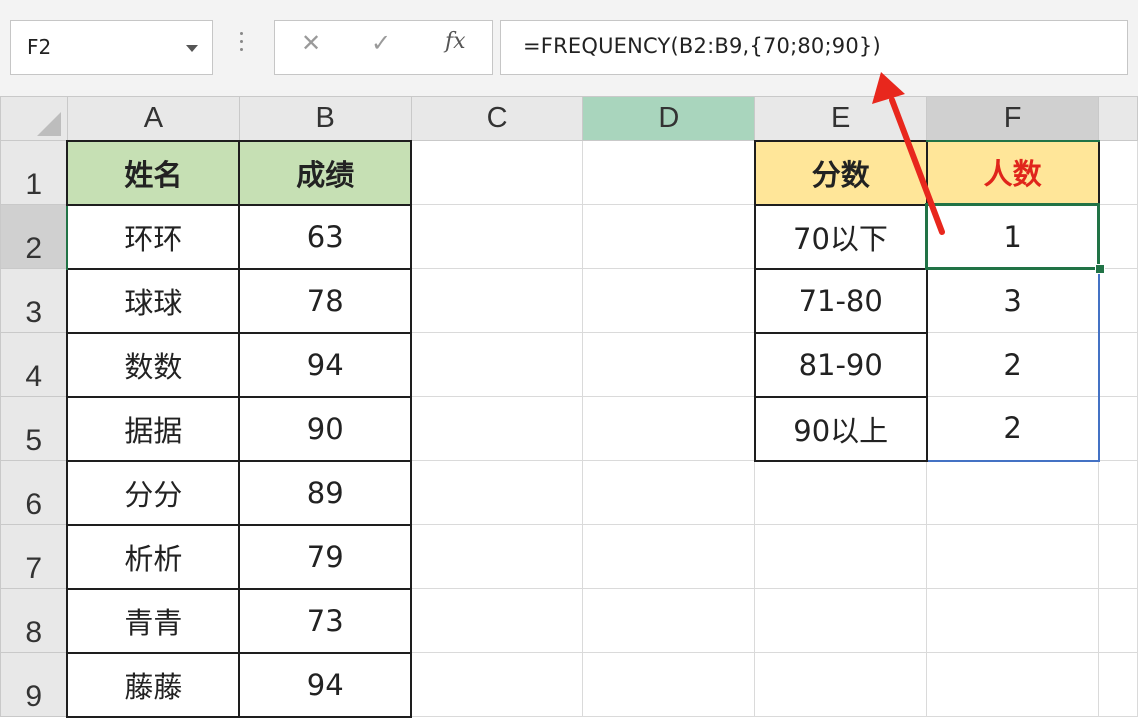 This screenshot has height=726, width=1138. Describe the element at coordinates (1118, 118) in the screenshot. I see `column-header-g` at that location.